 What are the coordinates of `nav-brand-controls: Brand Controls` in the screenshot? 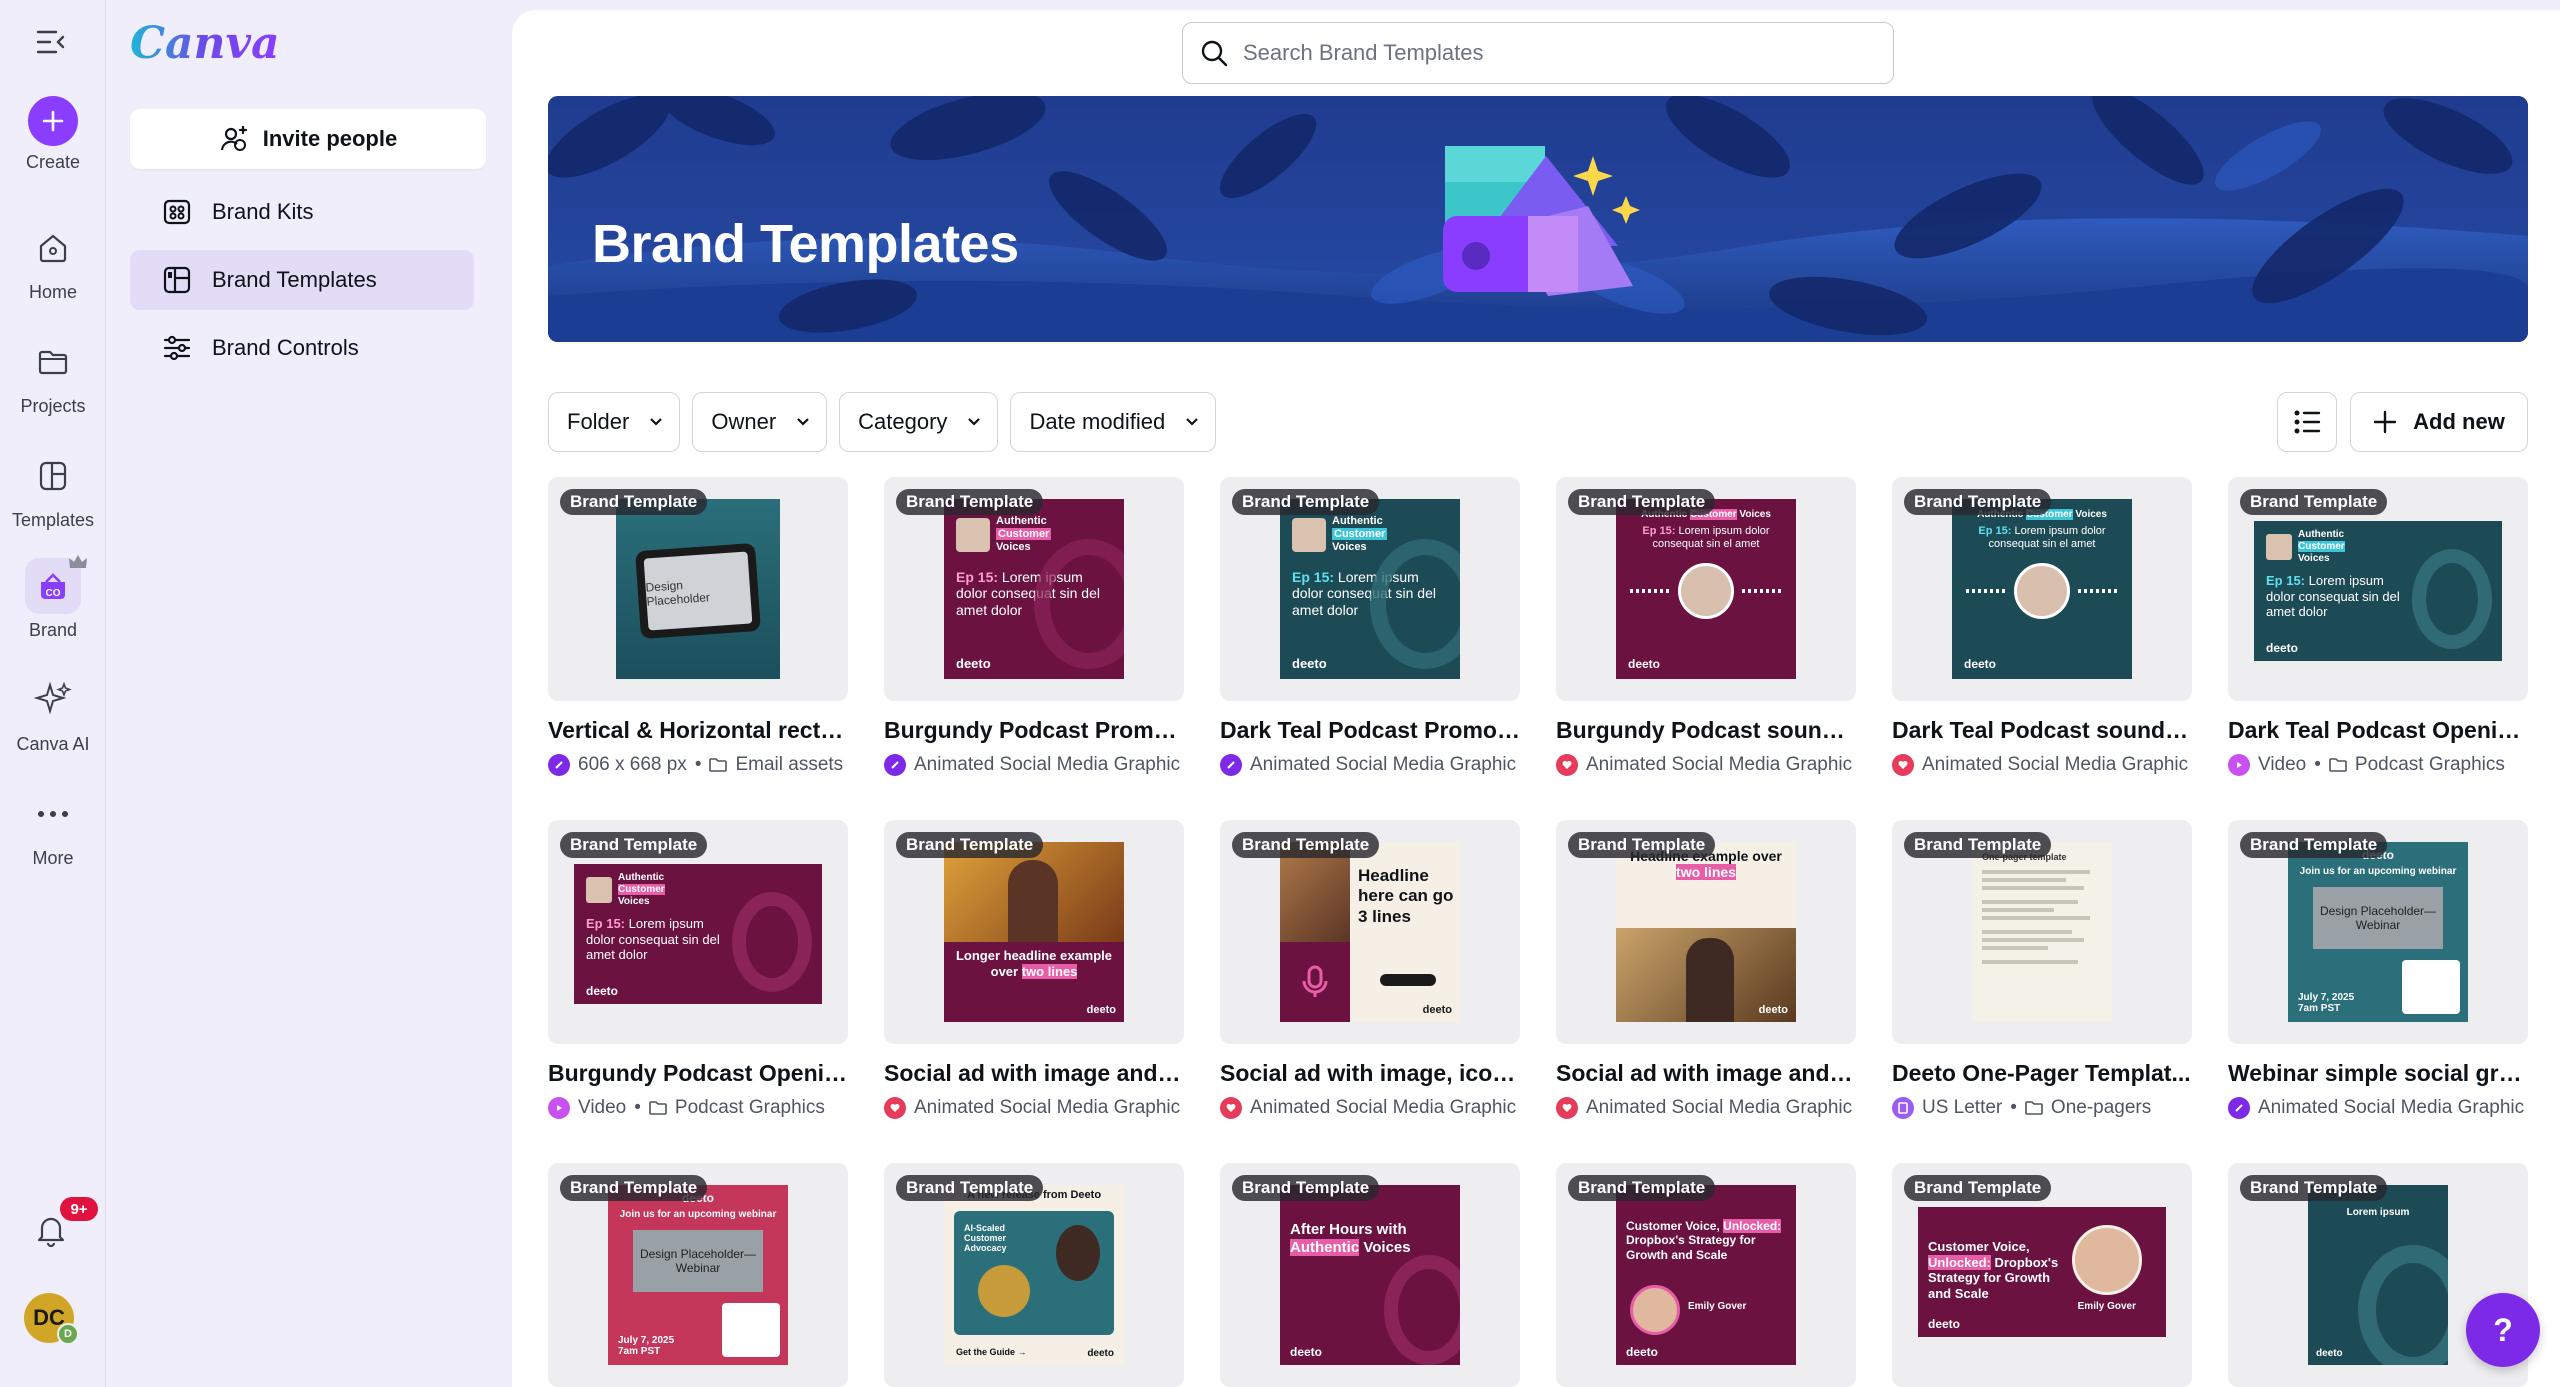 It's located at (302, 348).